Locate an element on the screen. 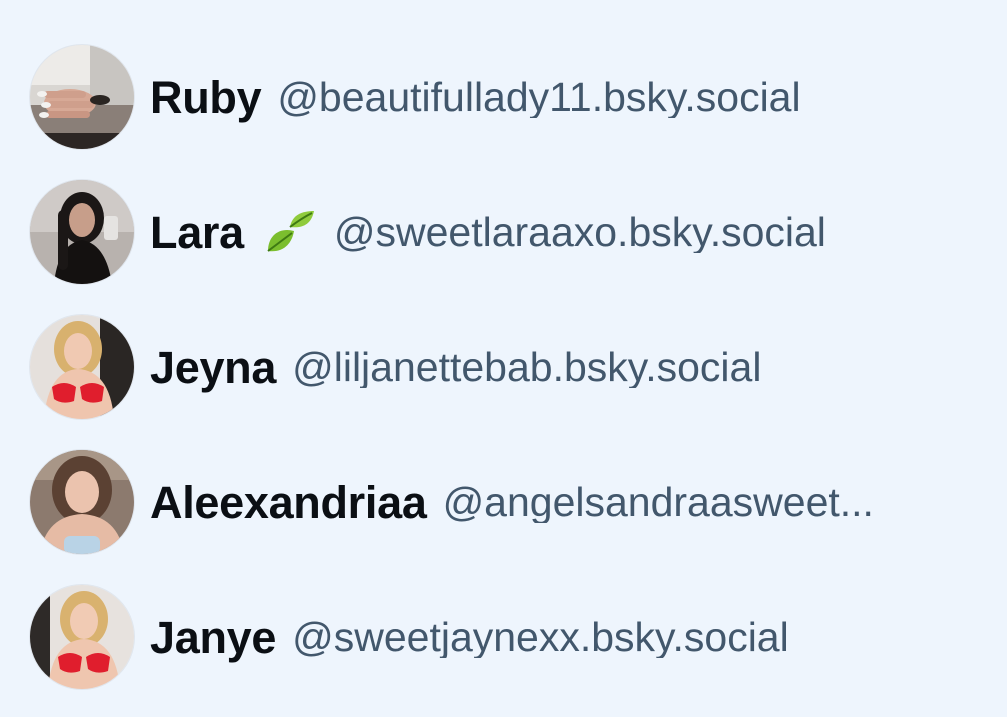  user-handle: @sweetjaynexx.bsky.social is located at coordinates (542, 637).